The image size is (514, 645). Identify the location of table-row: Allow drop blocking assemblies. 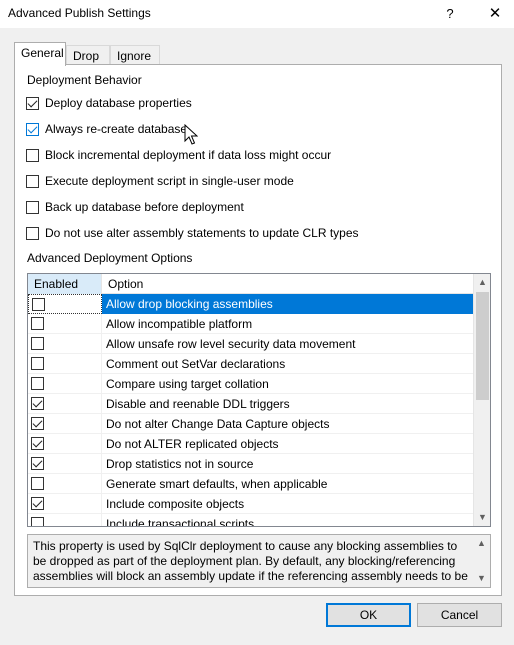
(250, 304).